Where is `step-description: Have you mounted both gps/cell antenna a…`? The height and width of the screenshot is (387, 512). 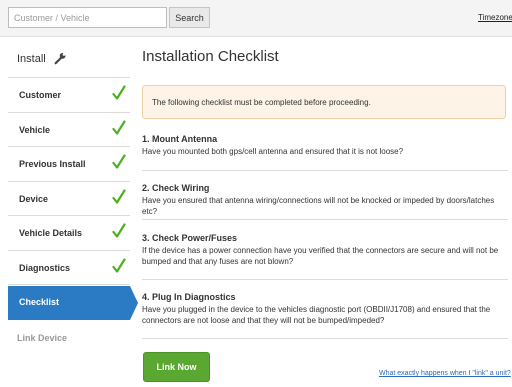
step-description: Have you mounted both gps/cell antenna a… is located at coordinates (273, 151).